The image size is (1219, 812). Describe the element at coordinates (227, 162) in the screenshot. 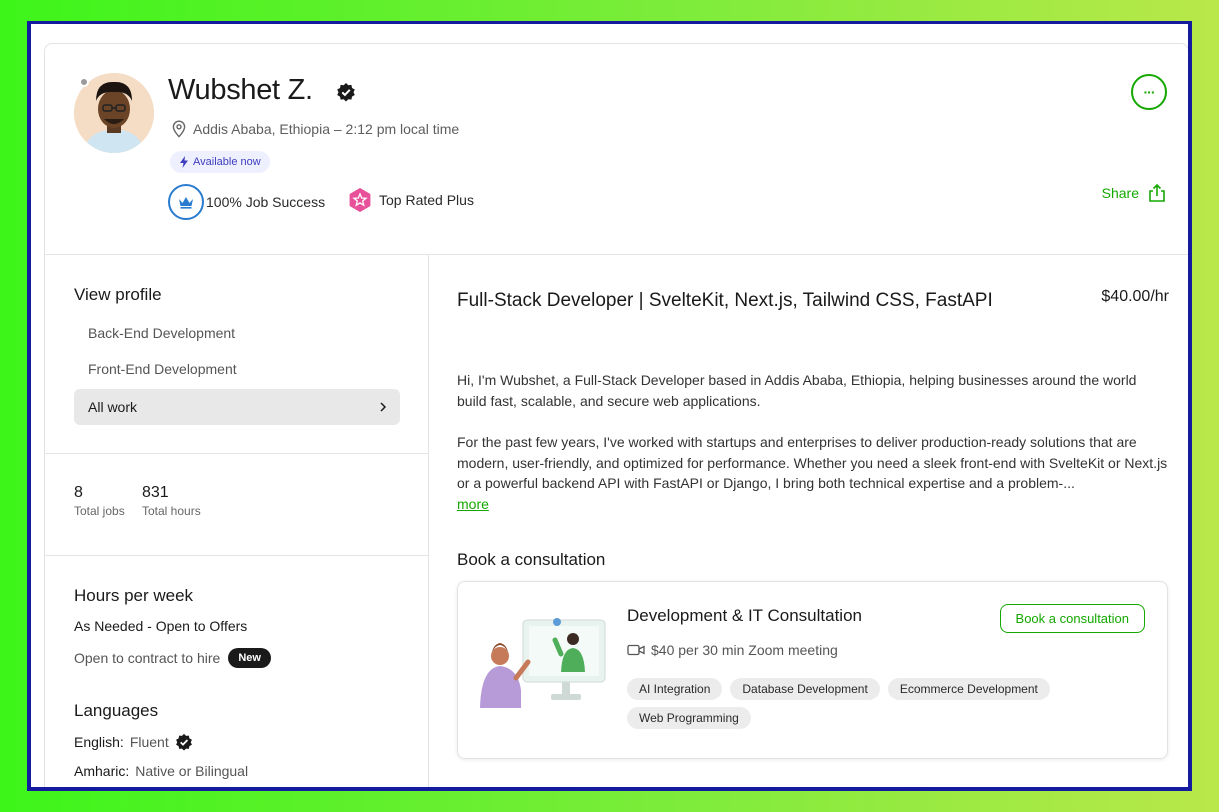

I see `availability-text: Available now` at that location.